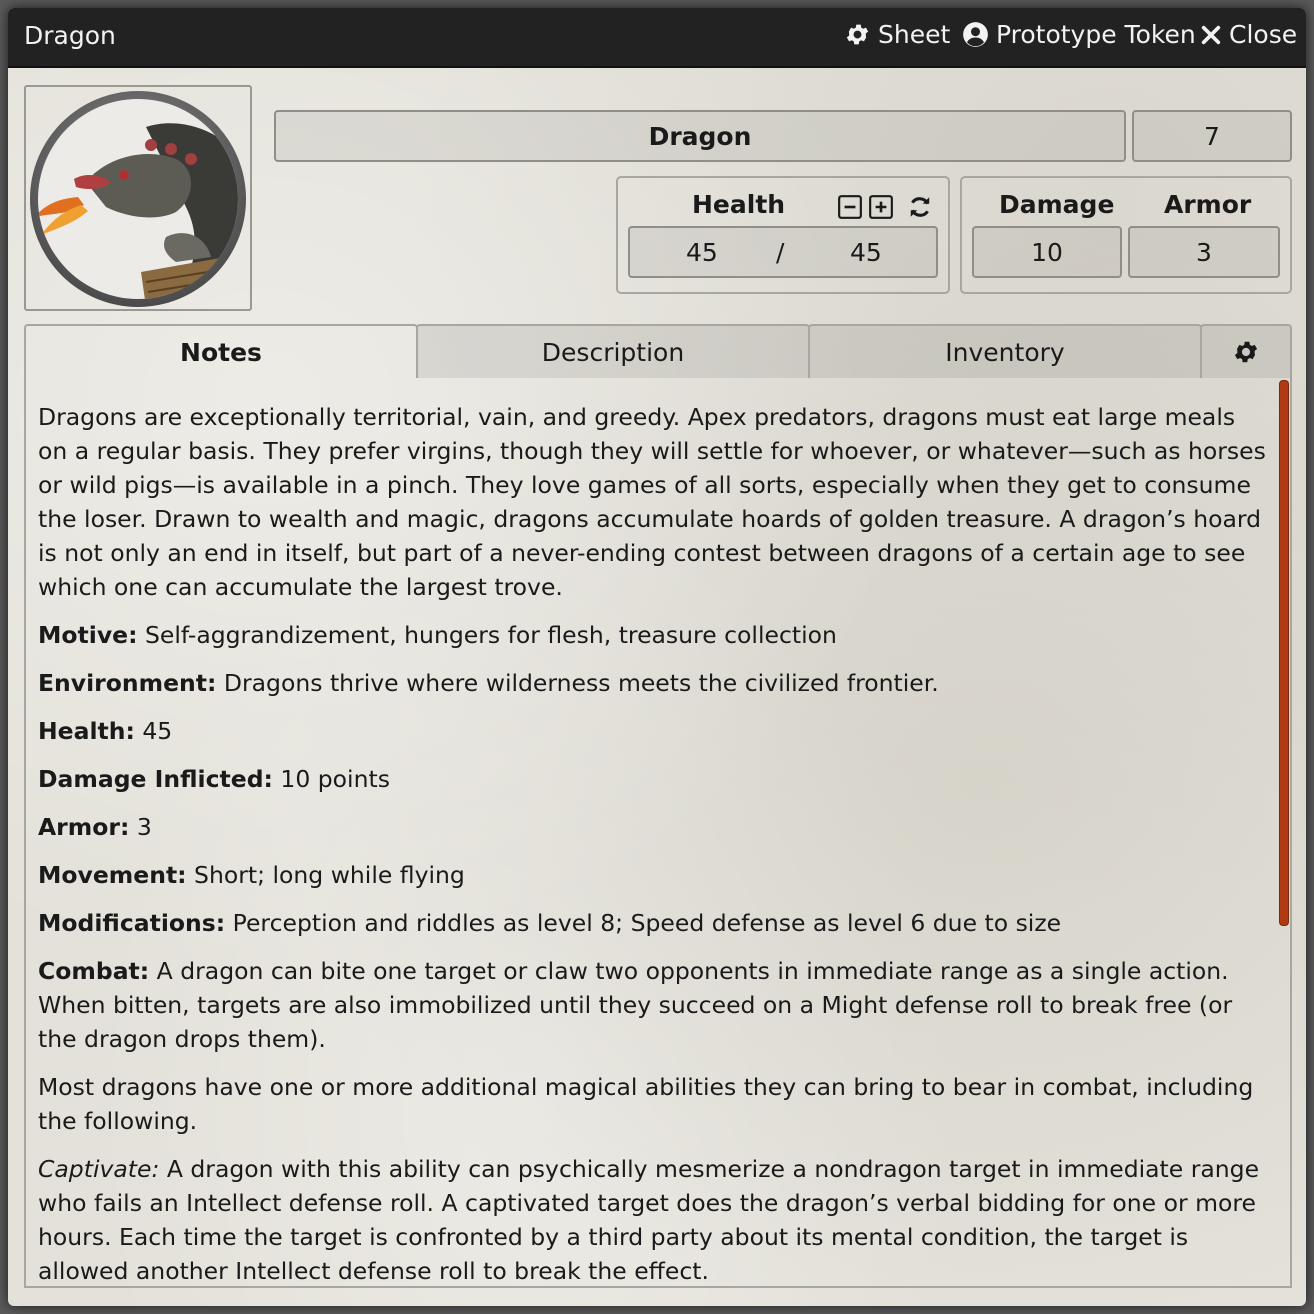 The image size is (1314, 1314). I want to click on sheet-label: Sheet, so click(914, 34).